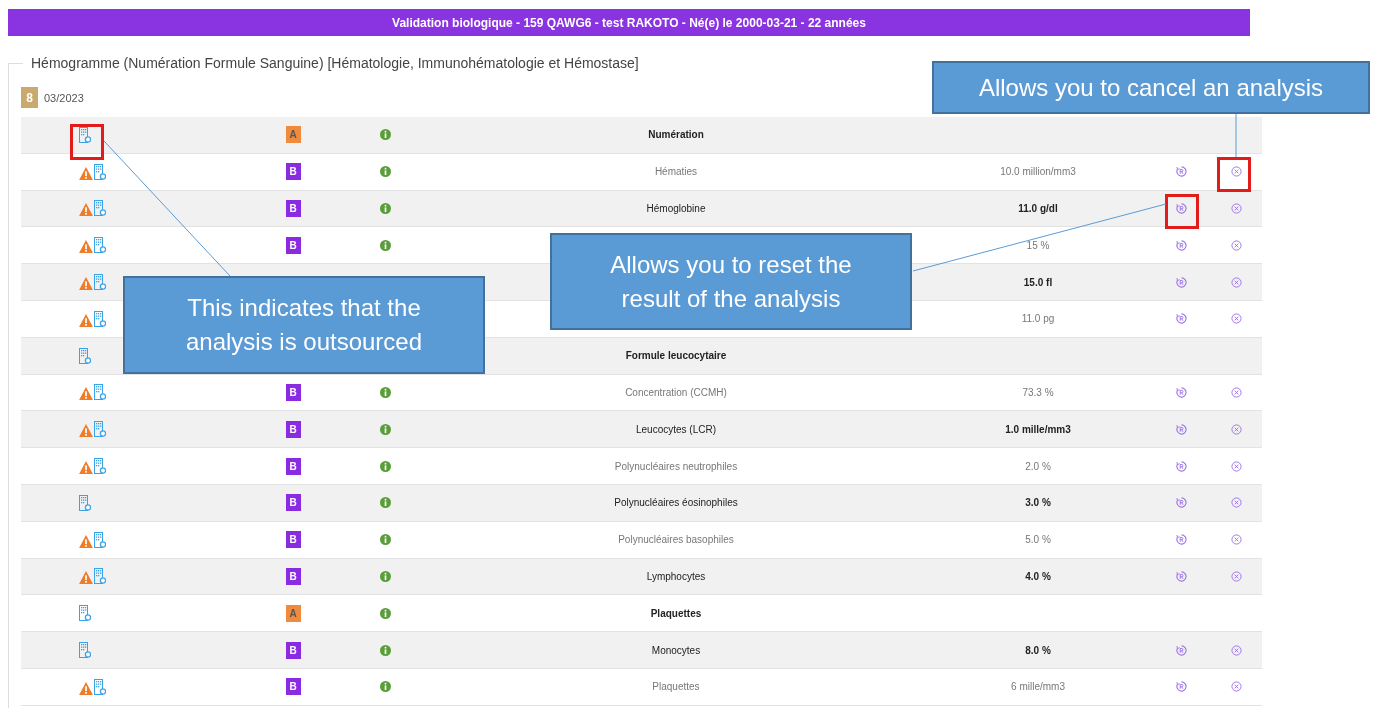 The image size is (1373, 708). Describe the element at coordinates (1038, 245) in the screenshot. I see `result-value: 15 %` at that location.